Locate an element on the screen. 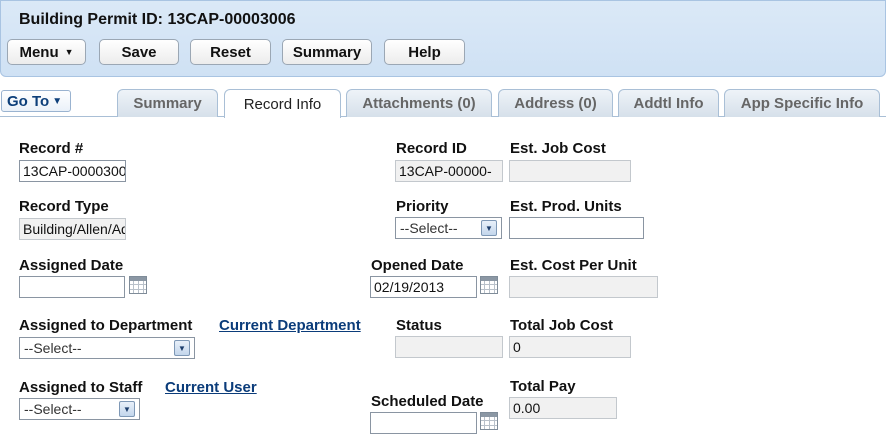 The width and height of the screenshot is (886, 437). priority-select-value: --Select-- is located at coordinates (429, 228).